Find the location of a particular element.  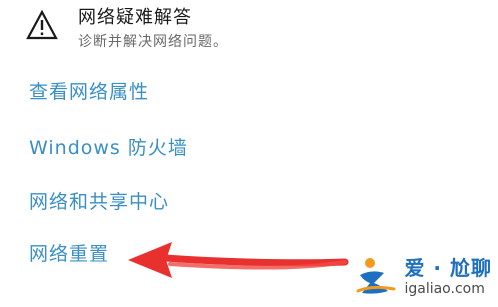

watermark: 爱 · 尬聊 igaliao.com is located at coordinates (423, 277).